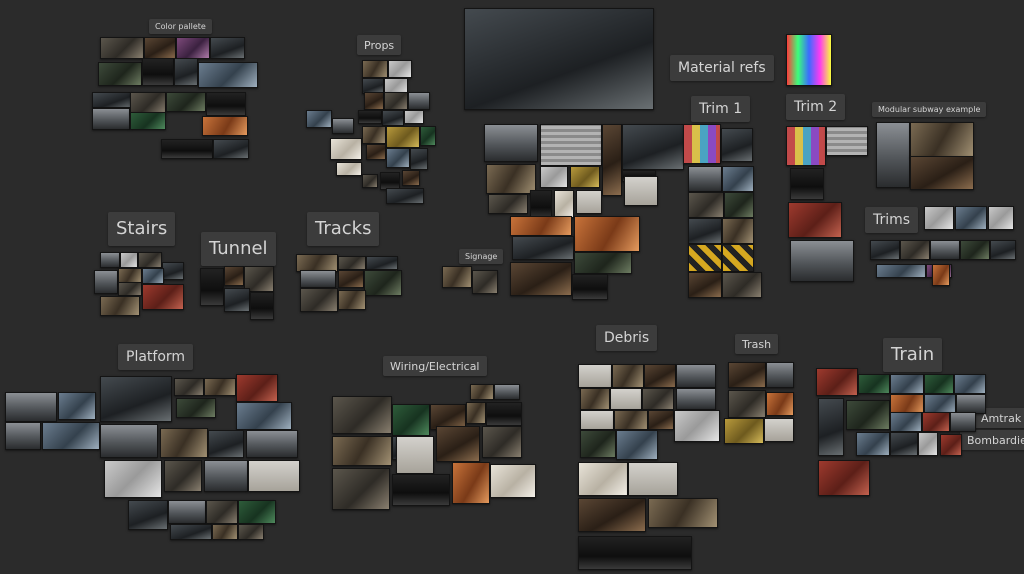 This screenshot has width=1024, height=574. Describe the element at coordinates (627, 338) in the screenshot. I see `group-label-debris: Debris` at that location.